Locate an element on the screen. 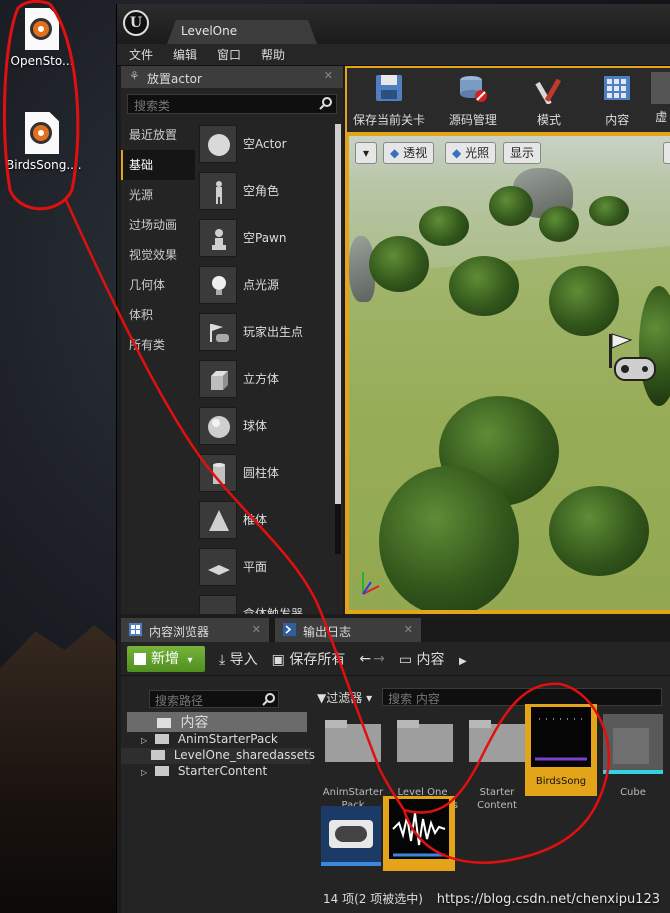 The height and width of the screenshot is (913, 670). actor-player-start: 玩家出生点 is located at coordinates (264, 331).